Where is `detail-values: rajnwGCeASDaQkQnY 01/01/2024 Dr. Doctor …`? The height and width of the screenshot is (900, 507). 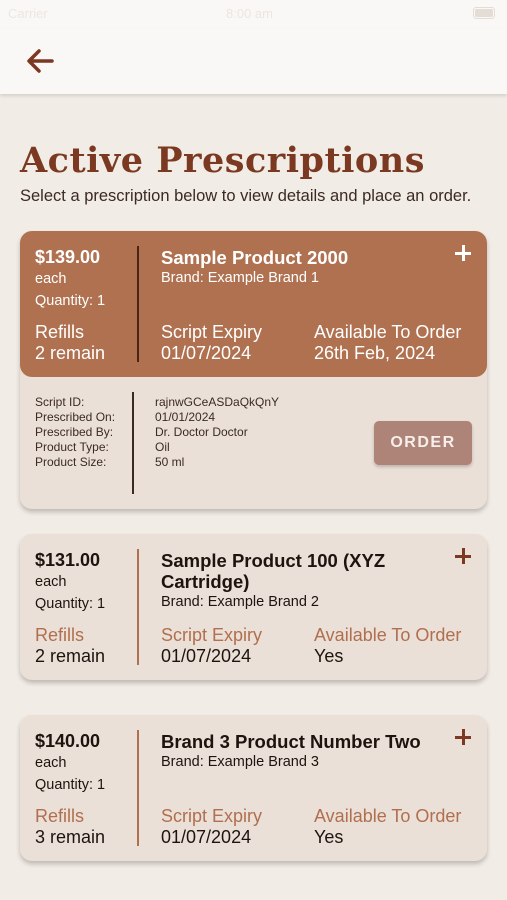
detail-values: rajnwGCeASDaQkQnY 01/01/2024 Dr. Doctor … is located at coordinates (217, 432).